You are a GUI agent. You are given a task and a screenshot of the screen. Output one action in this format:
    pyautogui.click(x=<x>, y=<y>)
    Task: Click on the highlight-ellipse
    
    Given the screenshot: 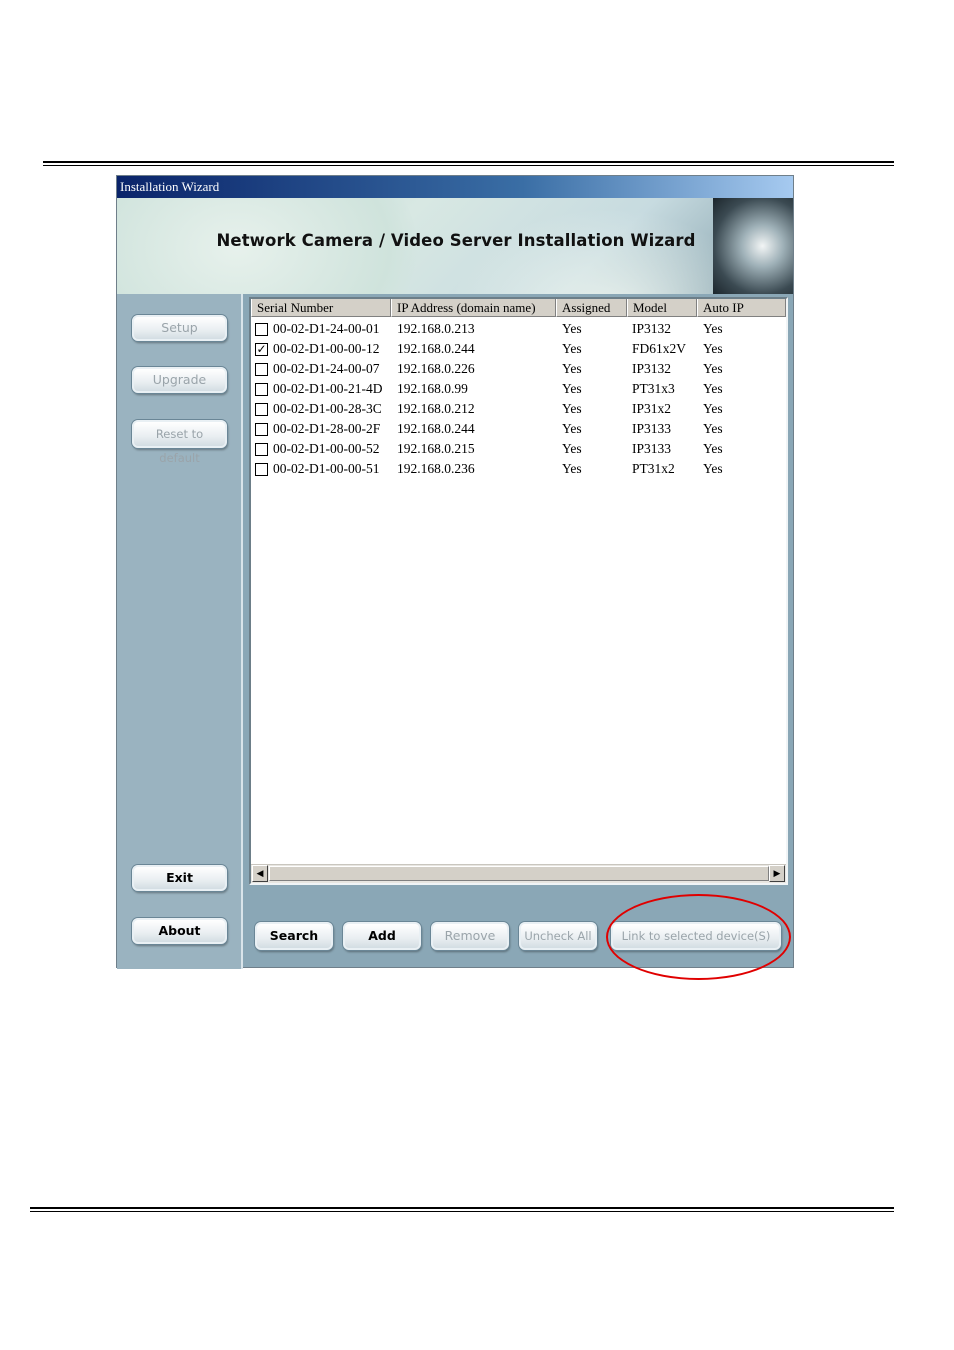 What is the action you would take?
    pyautogui.click(x=698, y=937)
    